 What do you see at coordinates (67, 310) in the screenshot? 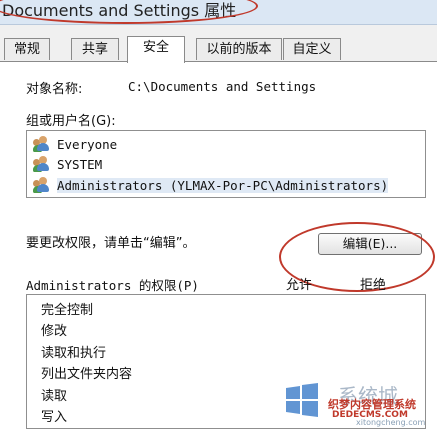
I see `permission-full-control: 完全控制` at bounding box center [67, 310].